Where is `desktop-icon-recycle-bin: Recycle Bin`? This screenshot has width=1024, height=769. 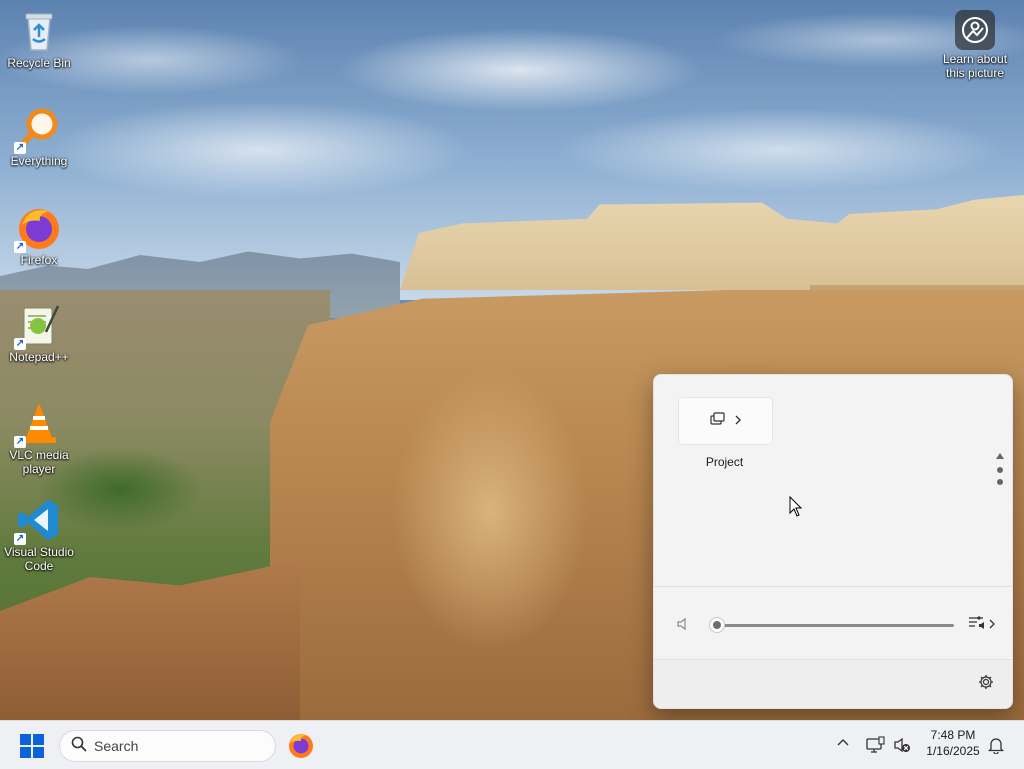 desktop-icon-recycle-bin: Recycle Bin is located at coordinates (39, 39).